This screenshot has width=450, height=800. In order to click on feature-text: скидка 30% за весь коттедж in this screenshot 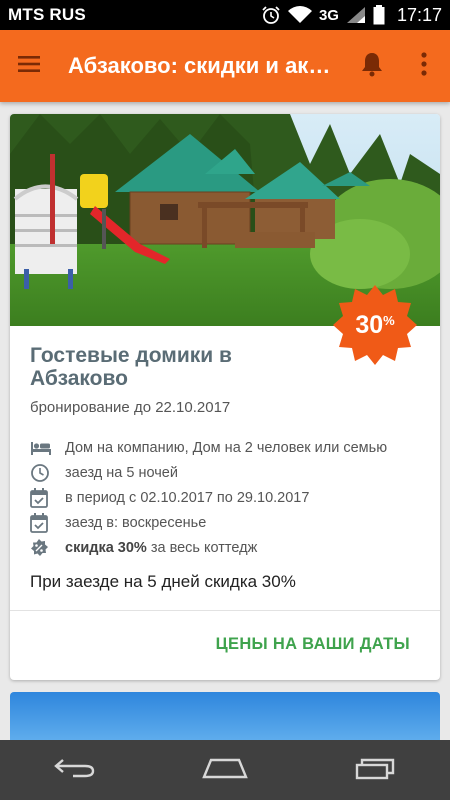, I will do `click(161, 548)`.